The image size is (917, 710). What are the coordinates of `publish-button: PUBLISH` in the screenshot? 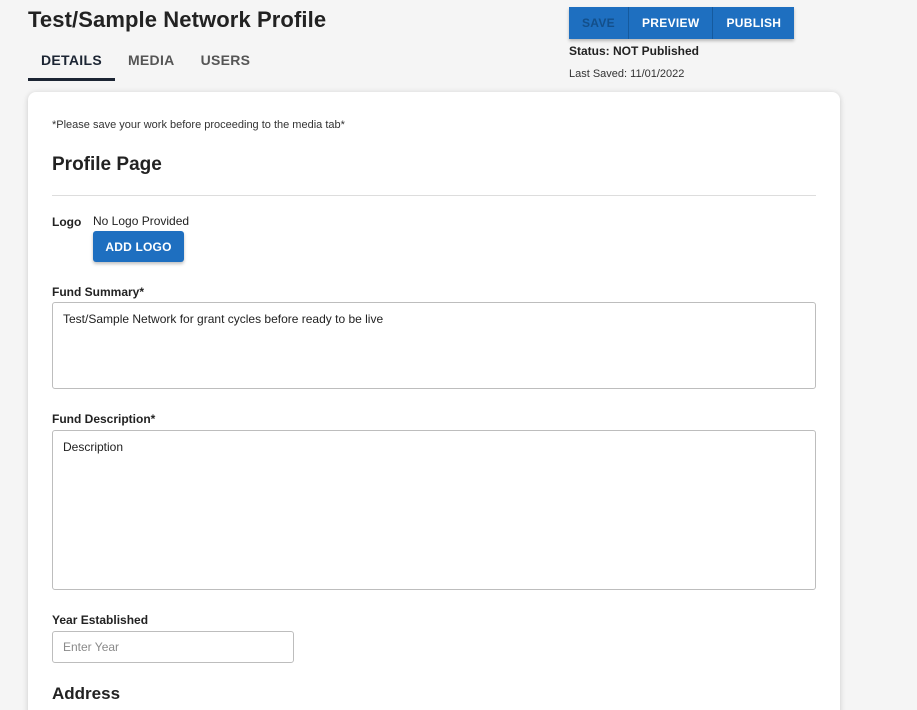 It's located at (753, 23).